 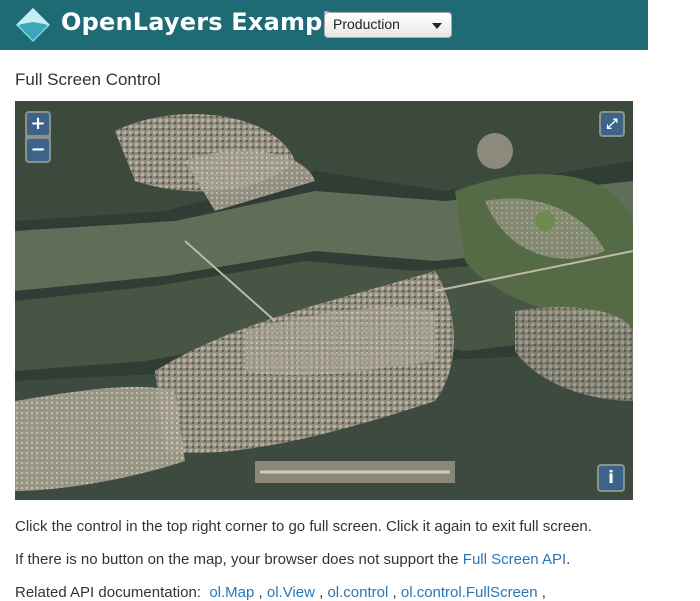 What do you see at coordinates (38, 137) in the screenshot?
I see `zoom-control: + −` at bounding box center [38, 137].